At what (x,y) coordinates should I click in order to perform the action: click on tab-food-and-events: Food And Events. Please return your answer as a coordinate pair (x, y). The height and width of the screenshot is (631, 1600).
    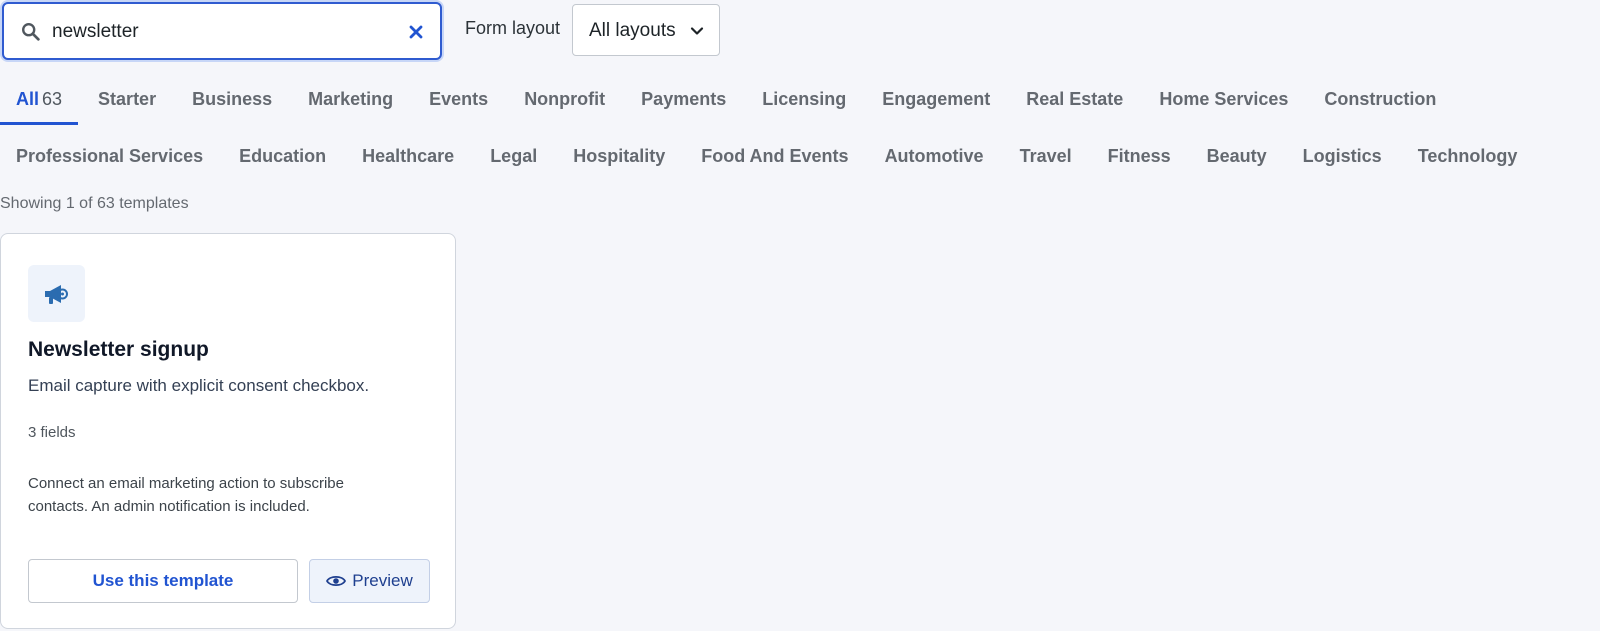
    Looking at the image, I should click on (774, 164).